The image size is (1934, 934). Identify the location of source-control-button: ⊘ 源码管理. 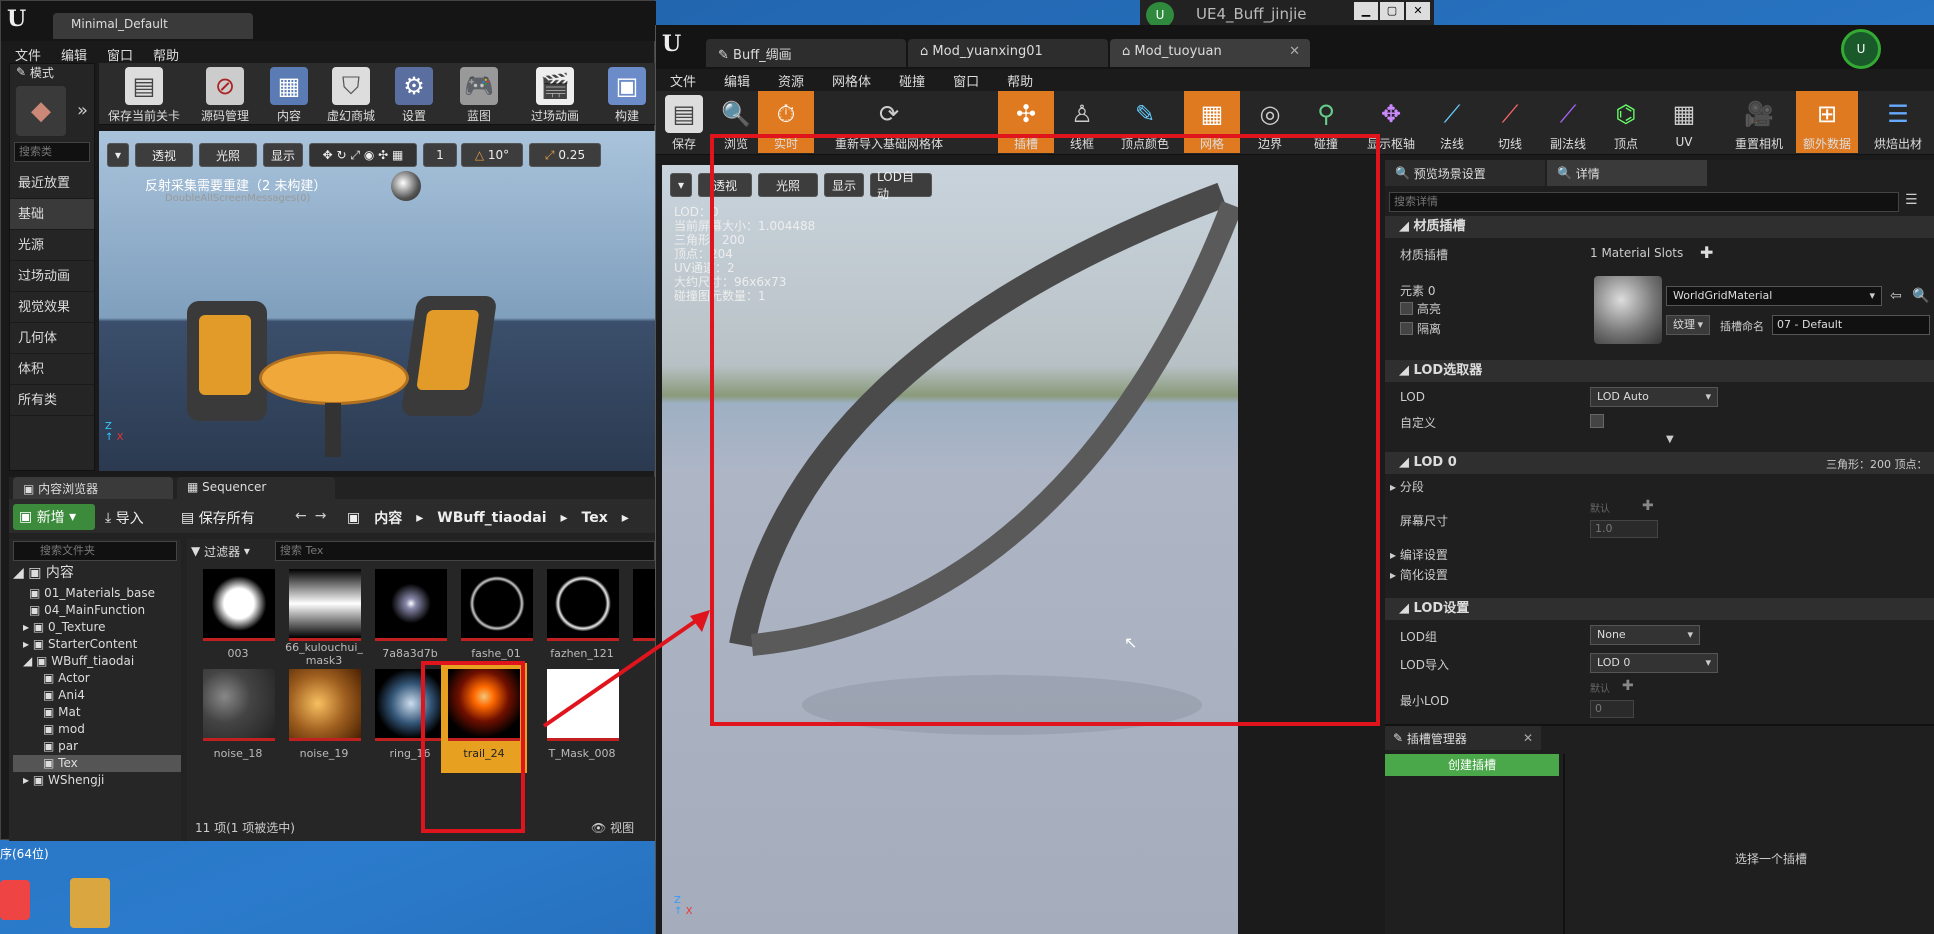
(225, 95).